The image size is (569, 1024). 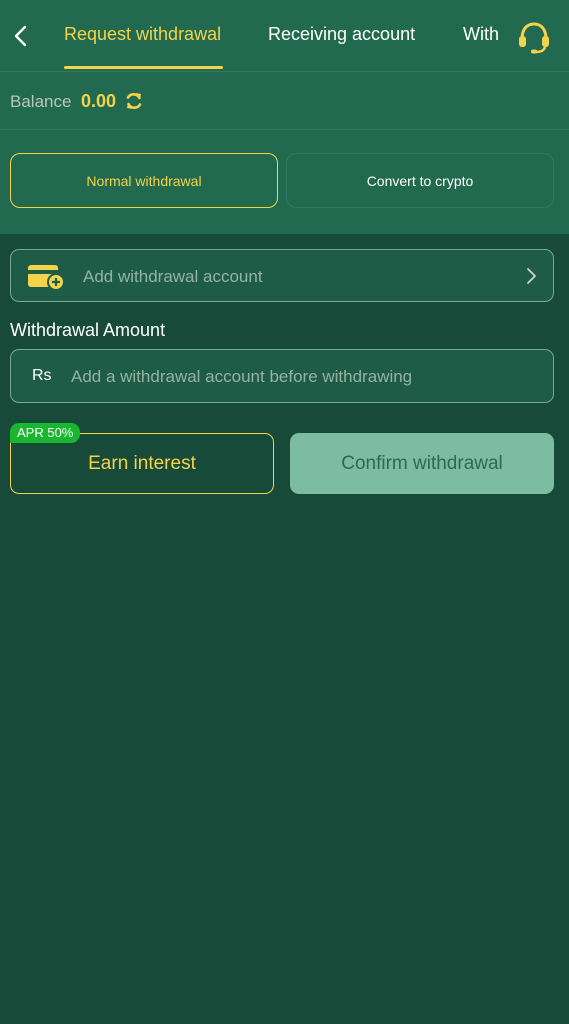 What do you see at coordinates (341, 34) in the screenshot?
I see `tab-receiving-account: Receiving account` at bounding box center [341, 34].